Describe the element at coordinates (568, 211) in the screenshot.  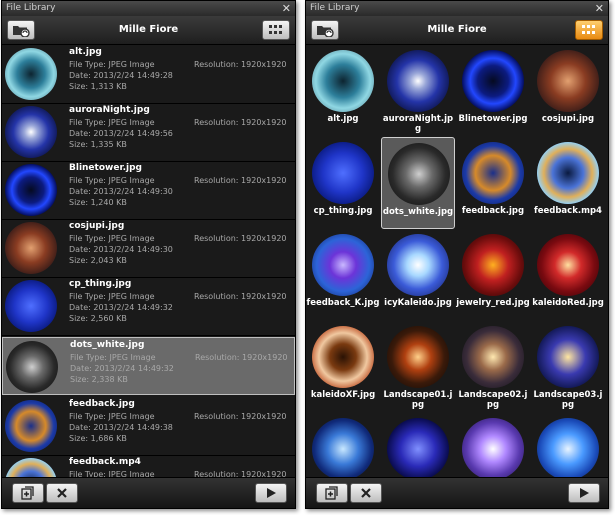
I see `grid-item-label: feedback.mp4` at that location.